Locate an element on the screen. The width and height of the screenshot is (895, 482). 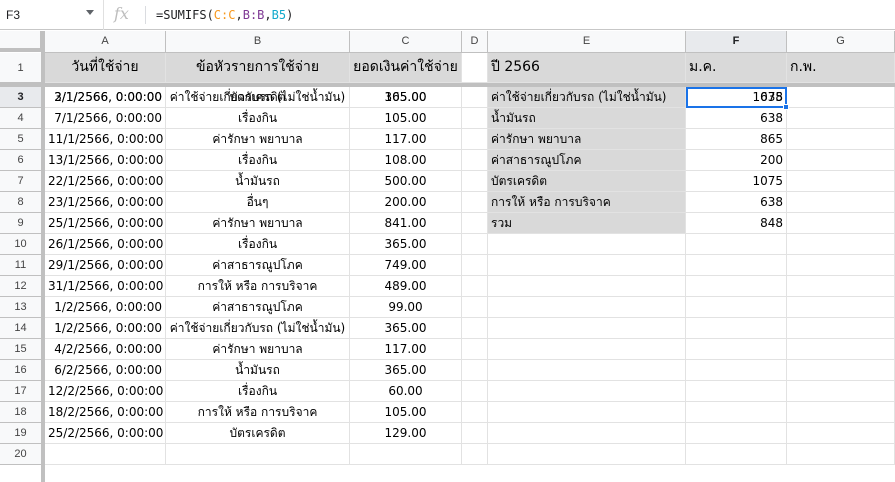
summary-jan-value: 865 is located at coordinates (736, 139).